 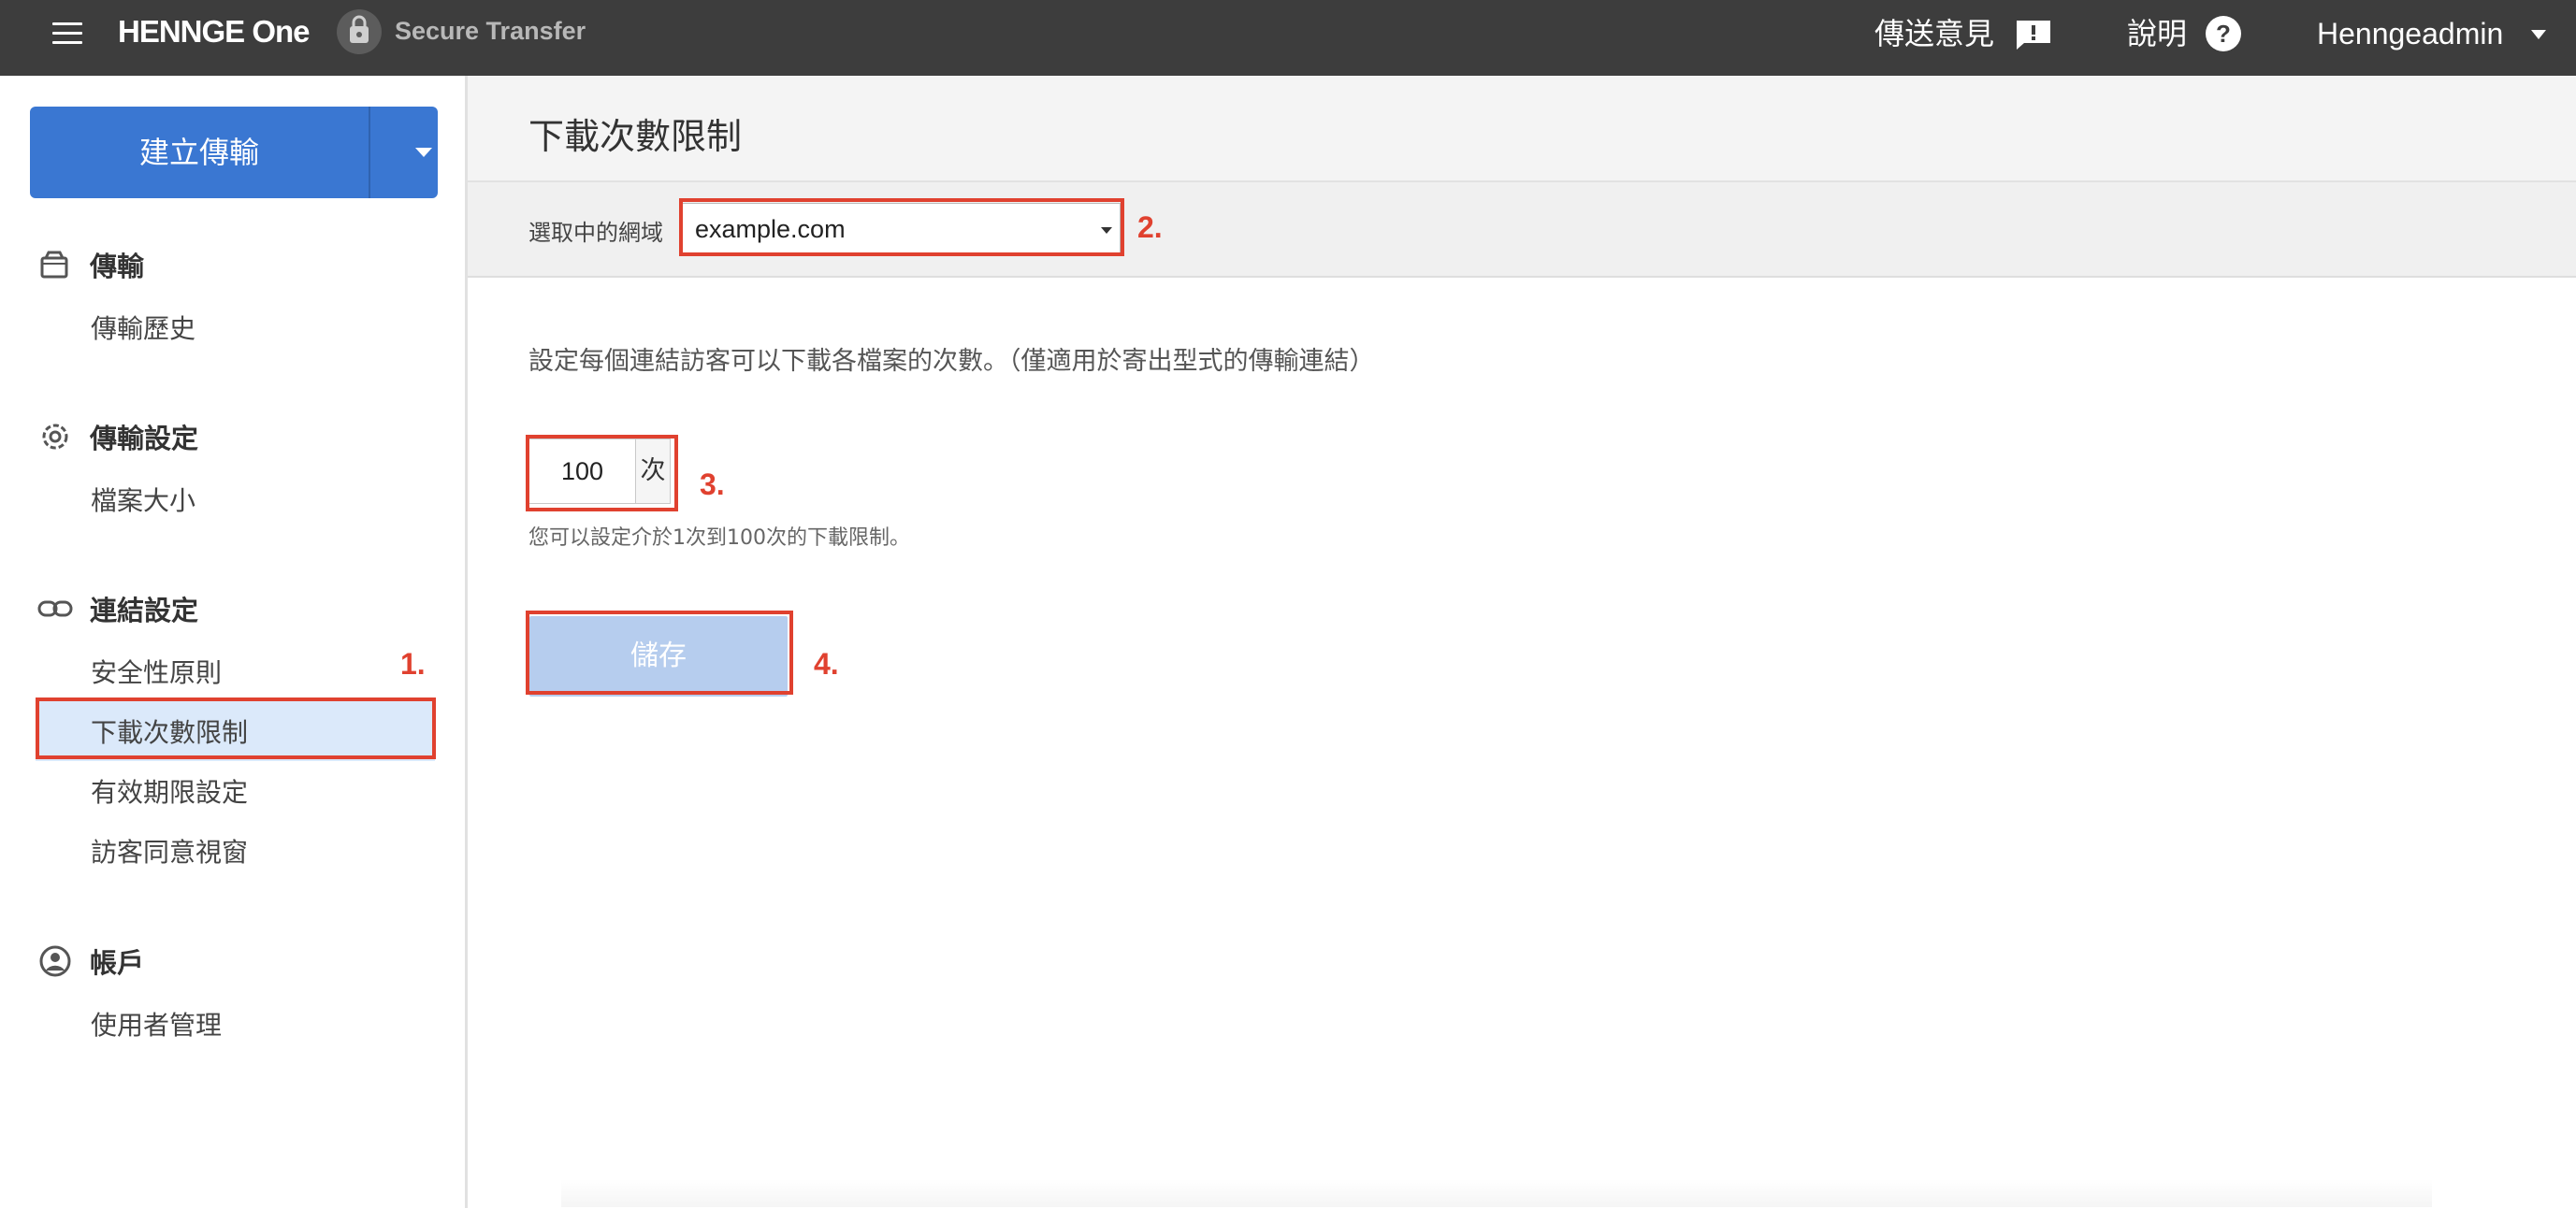 I want to click on hint-text: 您可以設定介於1次到100次的下載限制。, so click(x=719, y=538).